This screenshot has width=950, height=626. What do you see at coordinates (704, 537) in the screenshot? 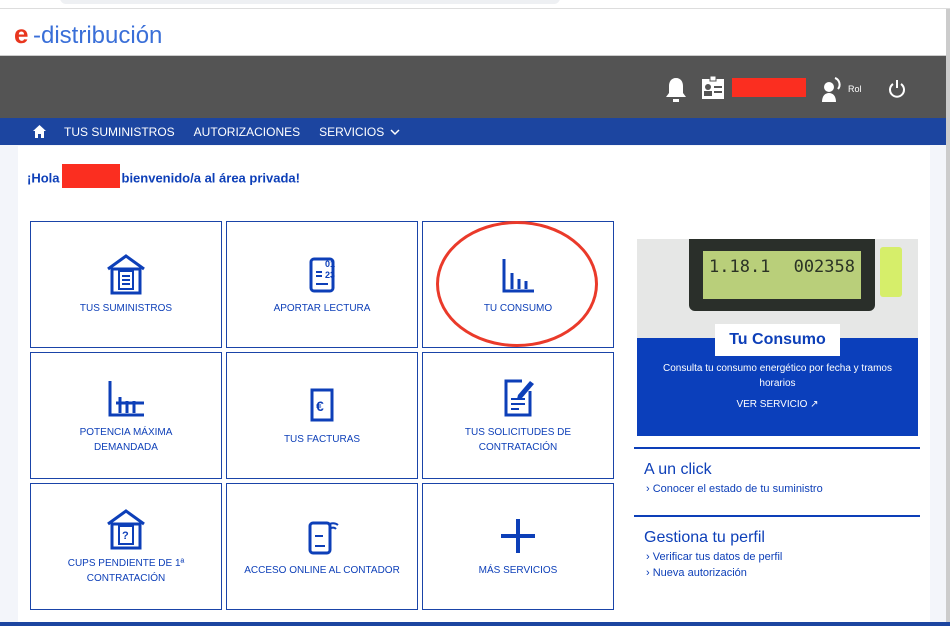
I see `profile-title: Gestiona tu perfil` at bounding box center [704, 537].